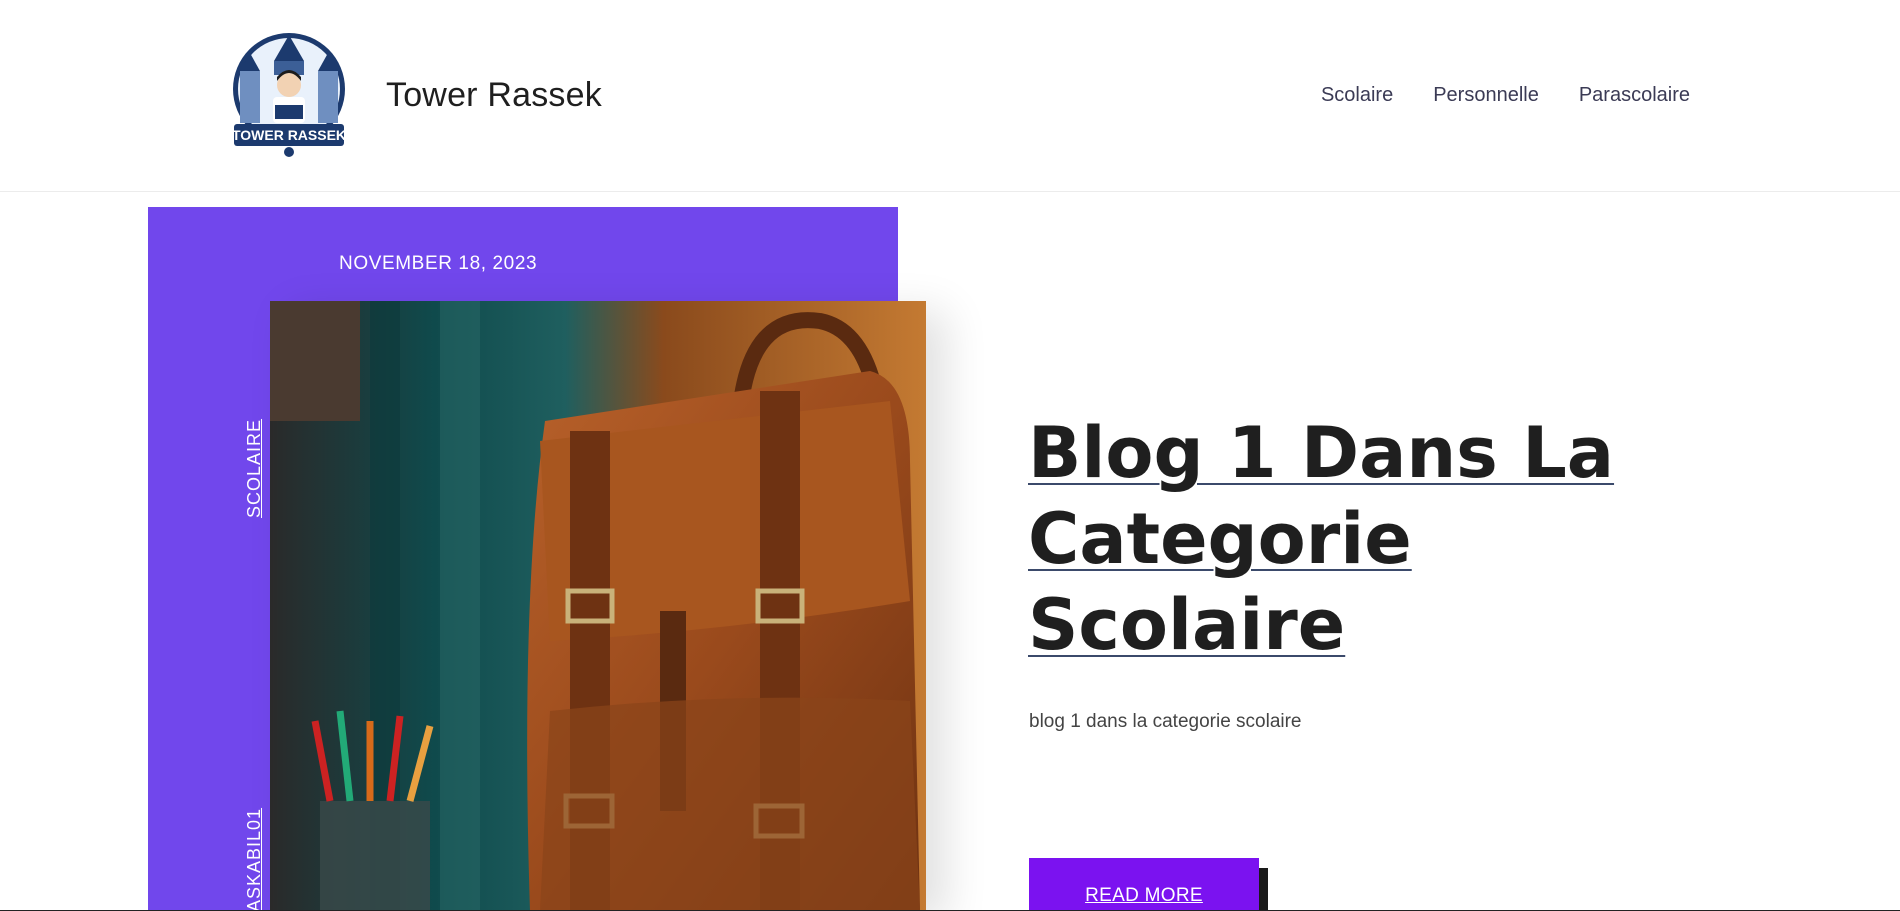  I want to click on site-logo: TOWER RASSEK, so click(289, 95).